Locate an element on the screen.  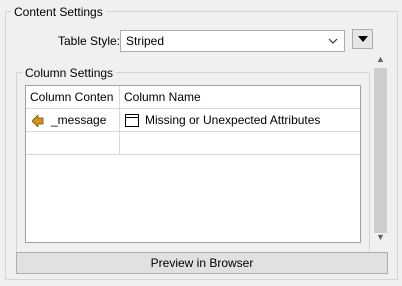
column-header-content: Column Conten is located at coordinates (73, 97).